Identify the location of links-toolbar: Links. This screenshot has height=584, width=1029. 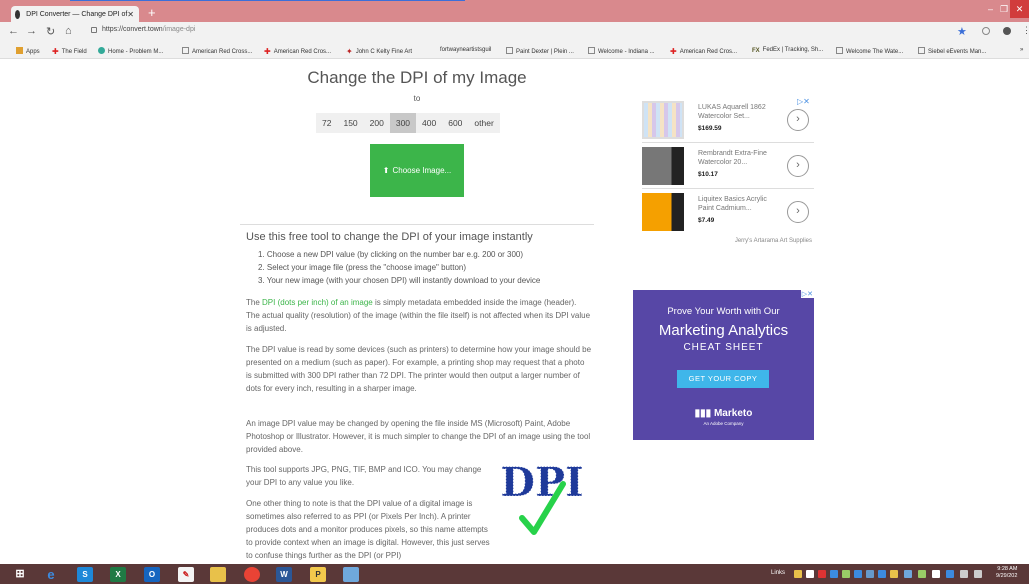
(778, 573).